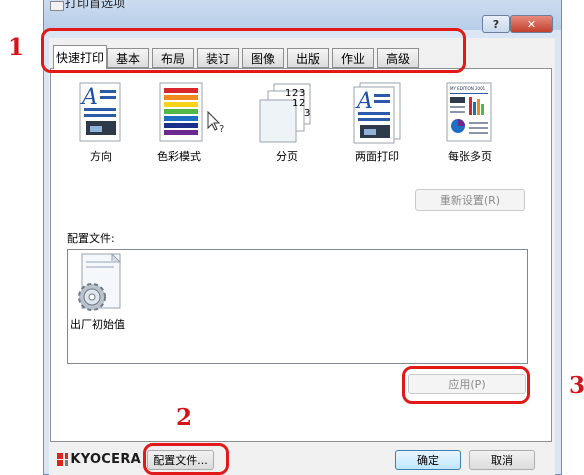  I want to click on collate-icon: 1 2 3 1 2 3, so click(285, 113).